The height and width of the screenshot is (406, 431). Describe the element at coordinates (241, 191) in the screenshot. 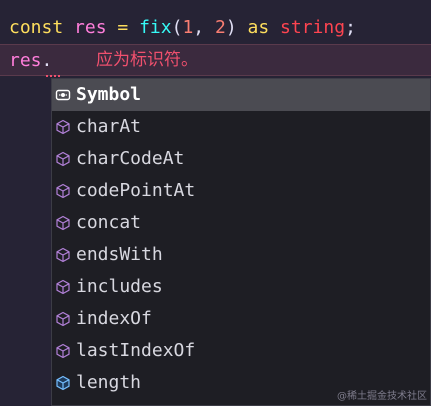

I see `suggestion-item: codePointAt` at that location.